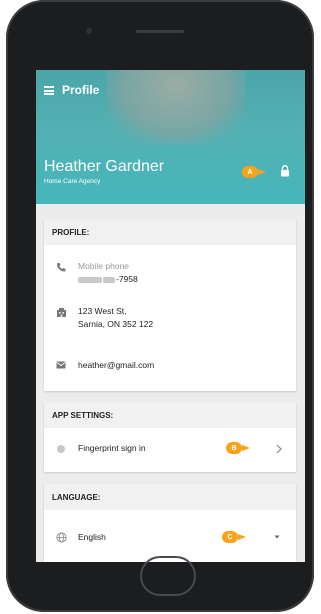 The width and height of the screenshot is (321, 614). I want to click on fingerprint-row: Fingerprint sign in B, so click(170, 450).